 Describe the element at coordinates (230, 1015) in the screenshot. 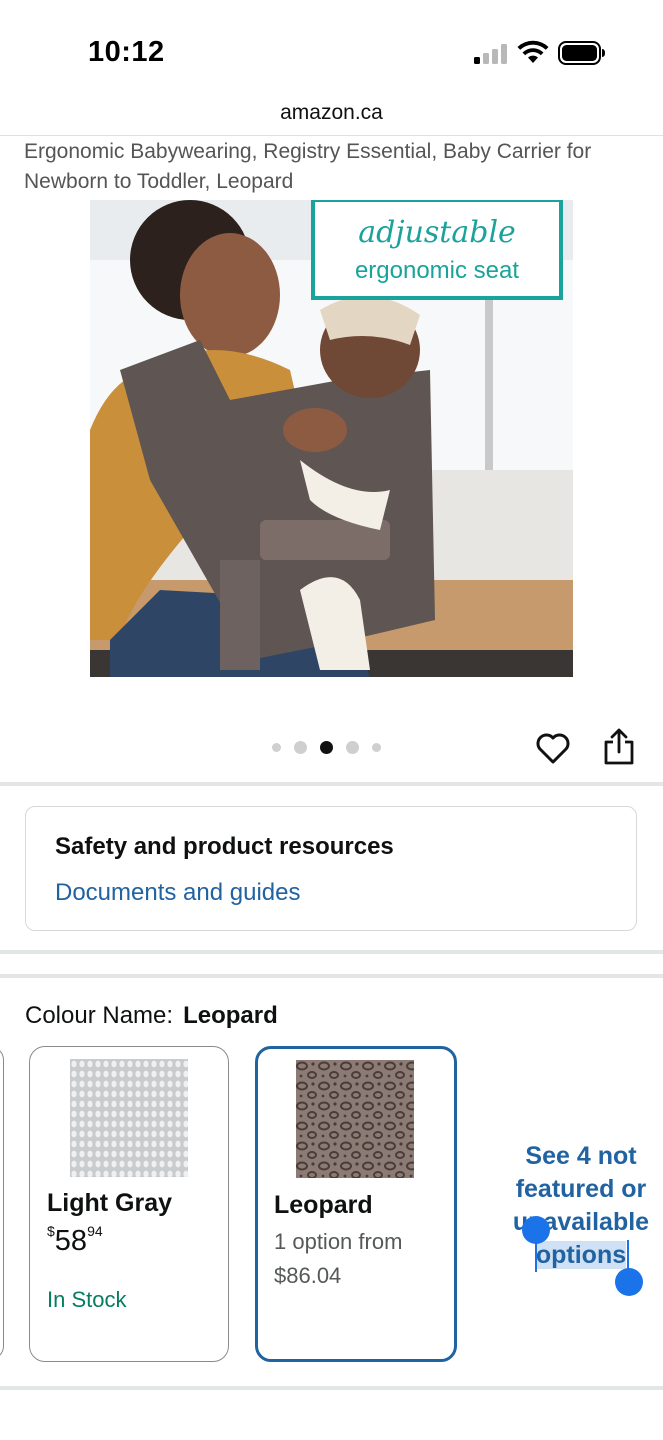

I see `colour-selected-value: Leopard` at that location.